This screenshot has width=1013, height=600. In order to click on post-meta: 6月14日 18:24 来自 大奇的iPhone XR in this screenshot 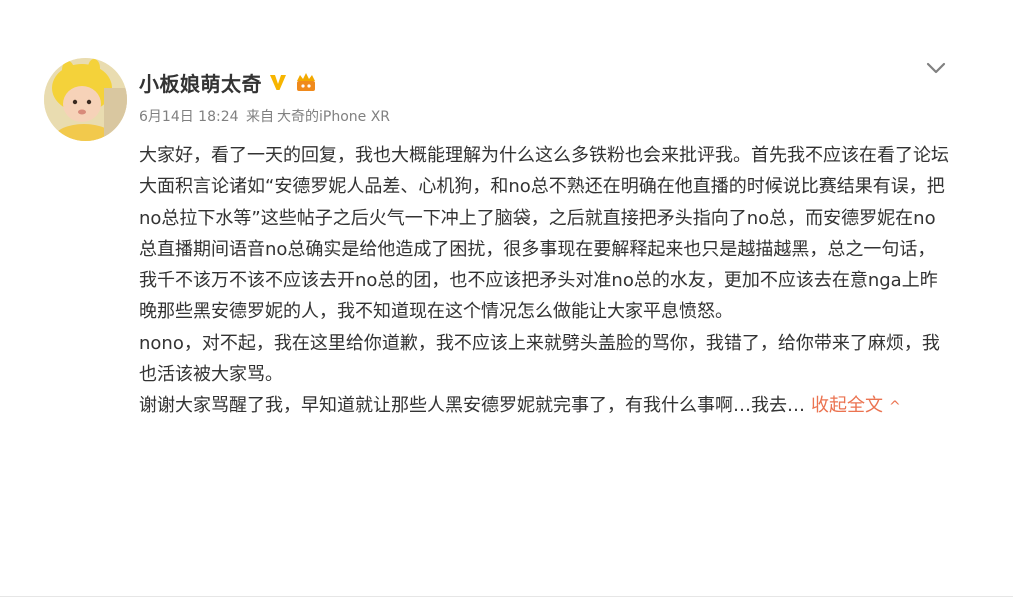, I will do `click(264, 116)`.